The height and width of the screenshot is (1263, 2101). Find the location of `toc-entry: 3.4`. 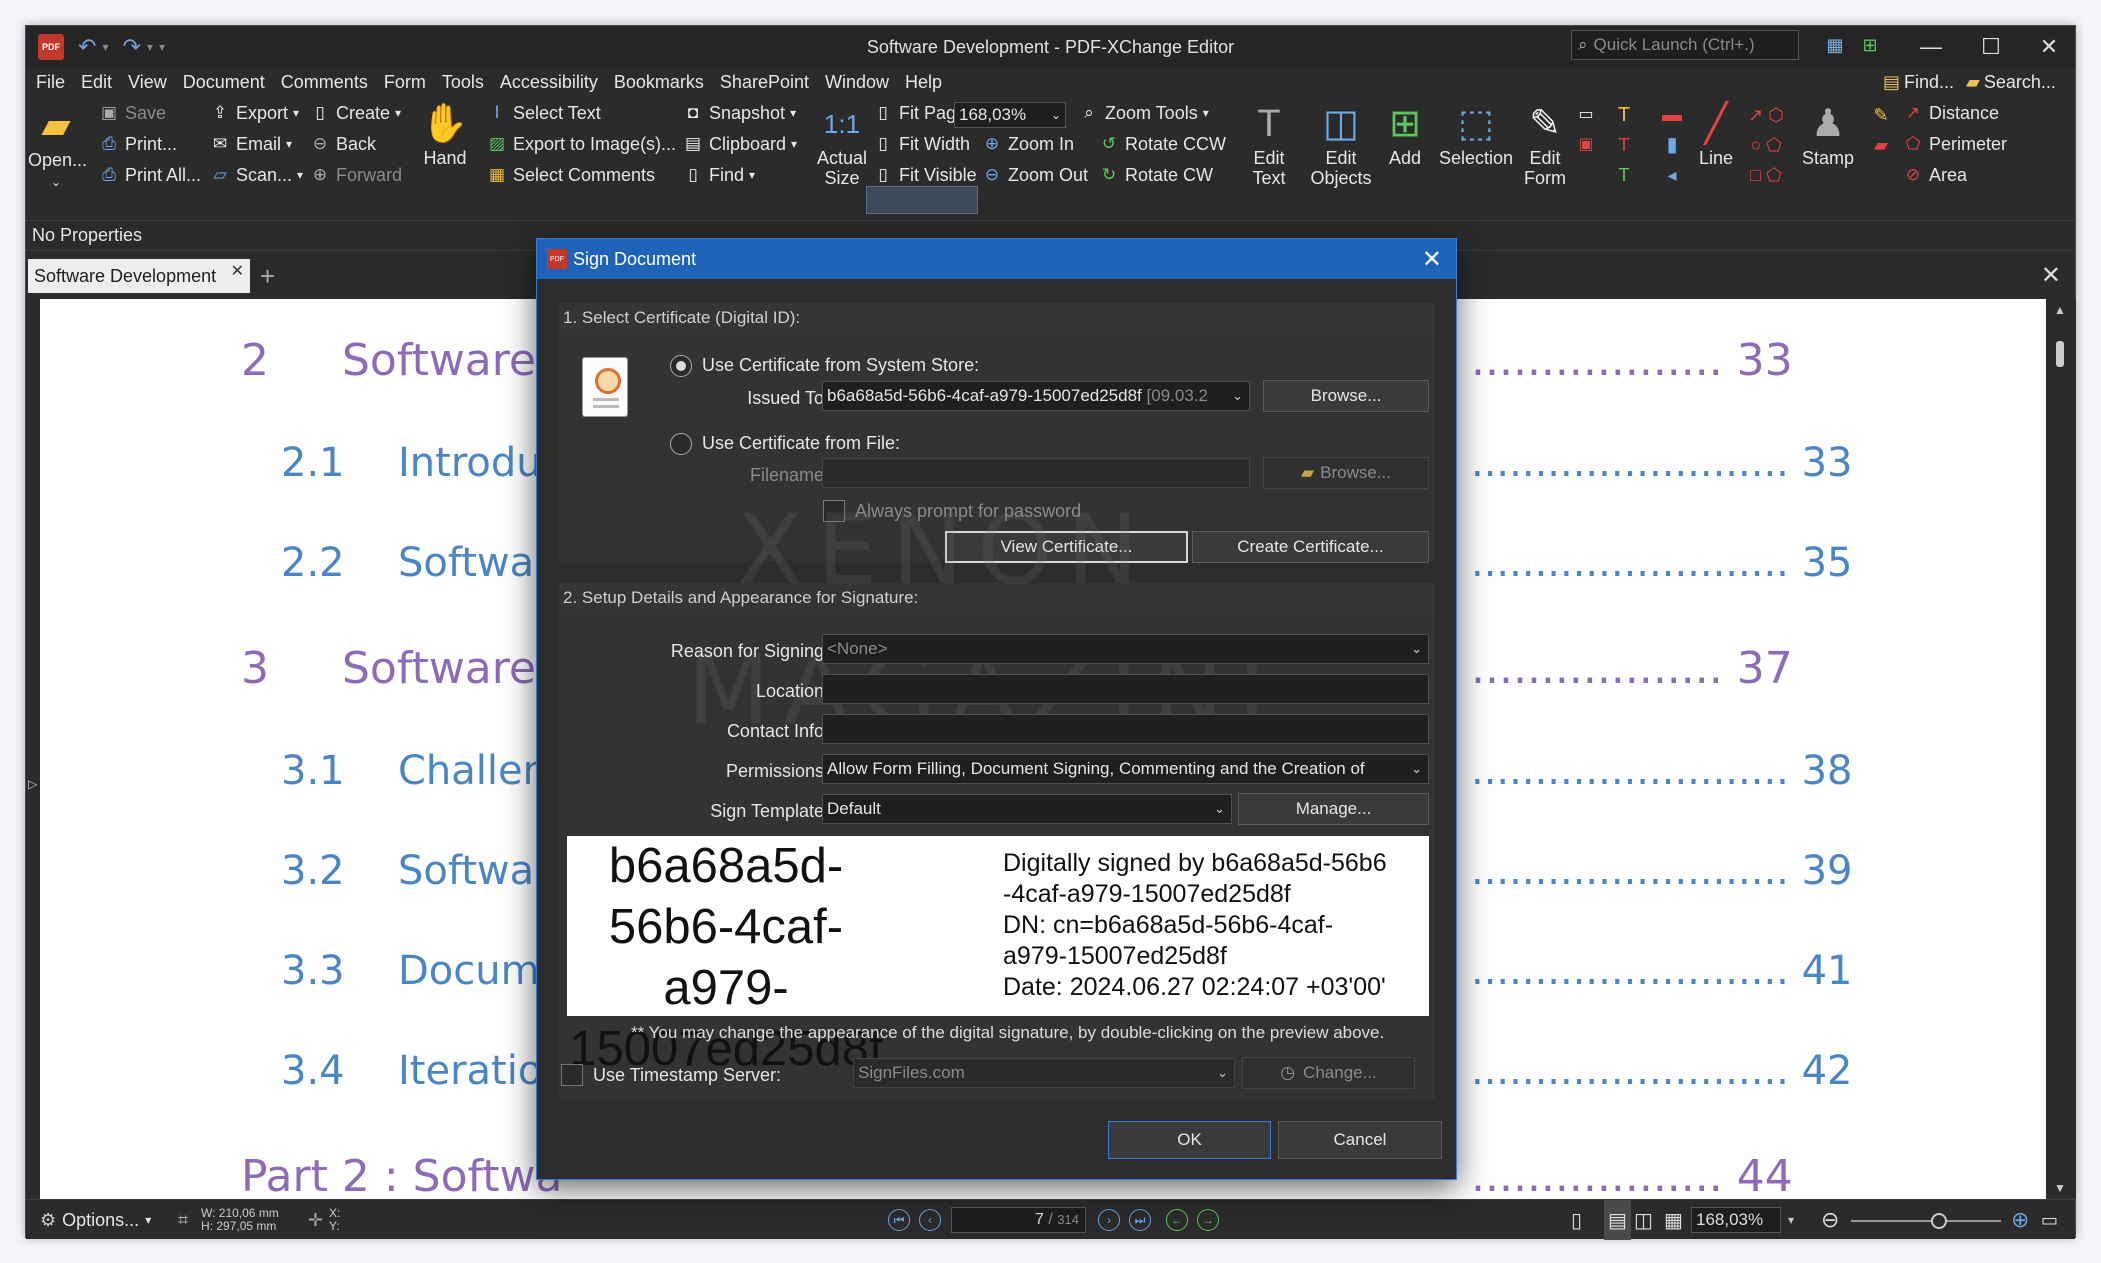

toc-entry: 3.4 is located at coordinates (313, 1071).